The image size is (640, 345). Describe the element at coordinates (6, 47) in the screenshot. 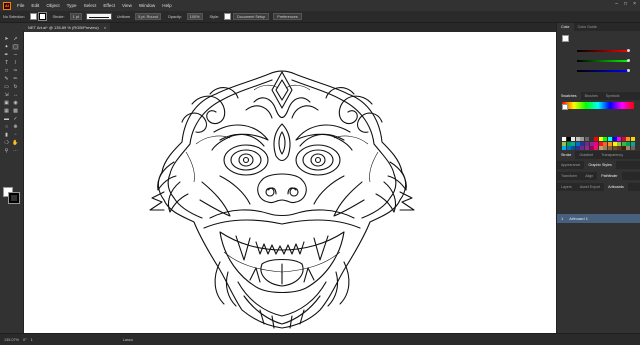

I see `magic-wand-tool-icon: ✦` at that location.